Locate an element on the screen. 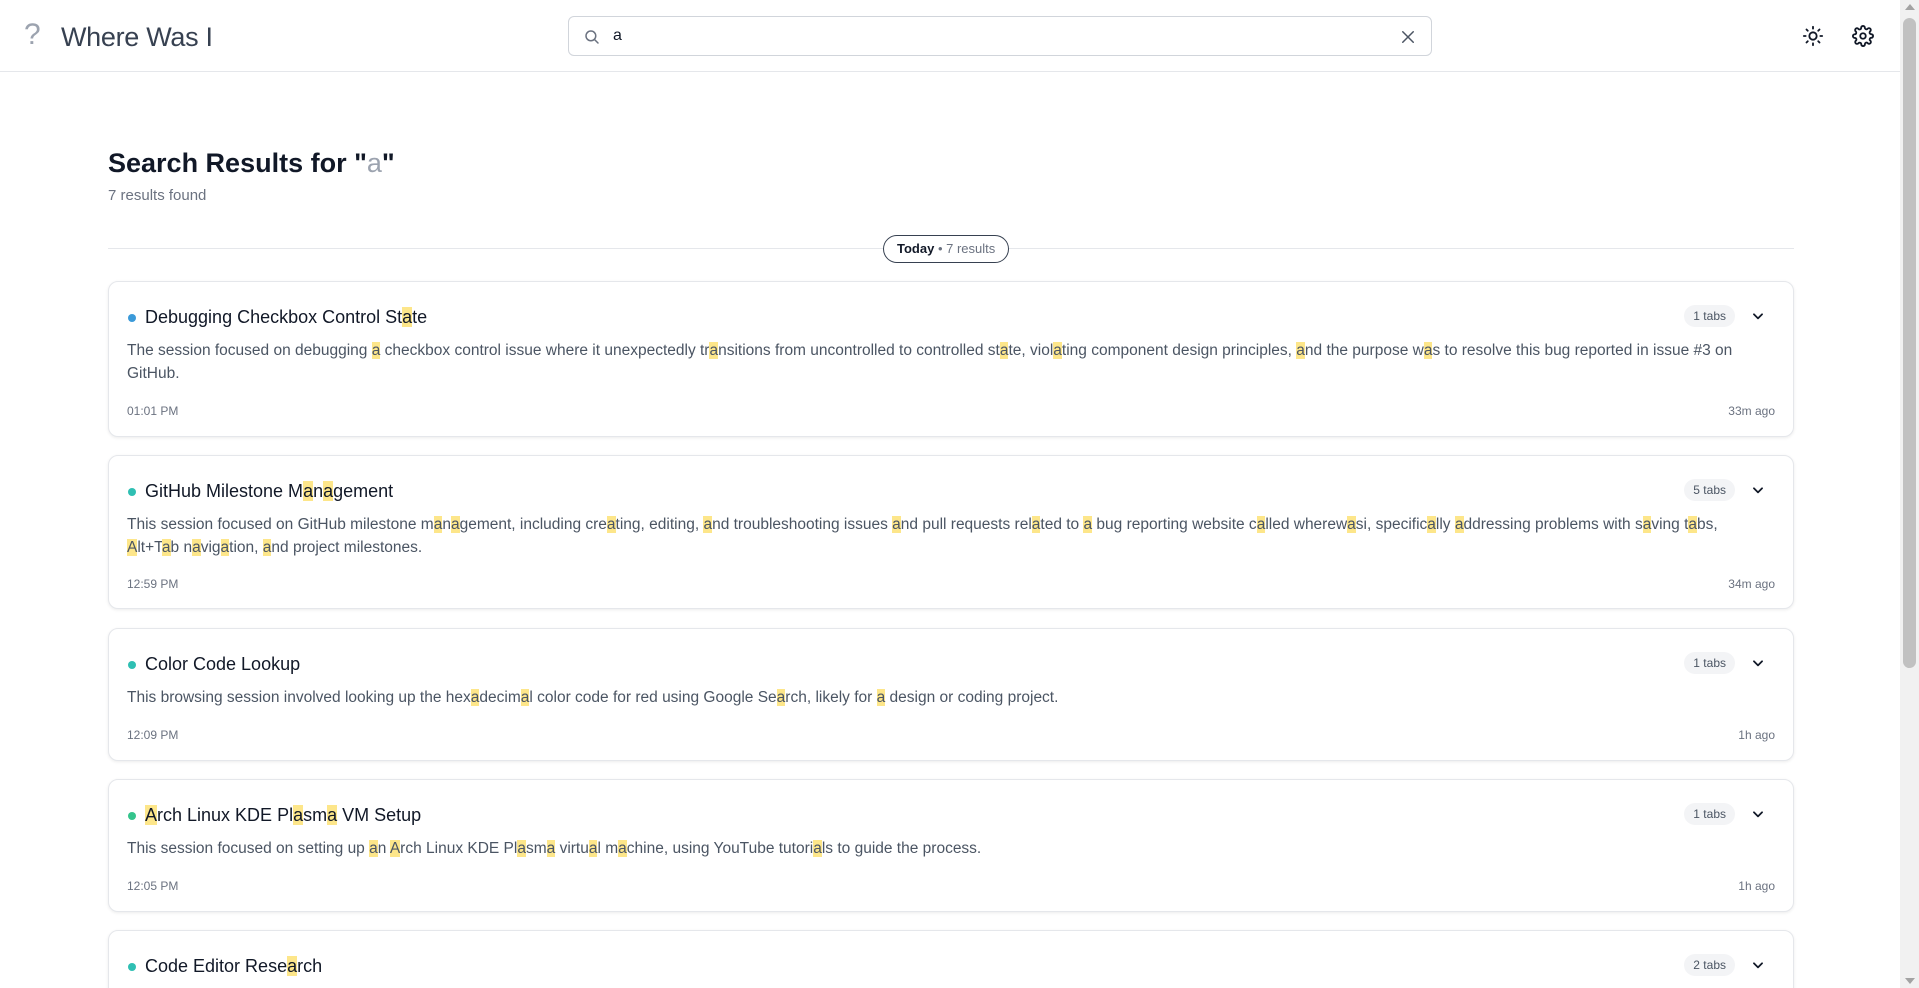 The height and width of the screenshot is (988, 1919). app-title: Where Was I is located at coordinates (137, 37).